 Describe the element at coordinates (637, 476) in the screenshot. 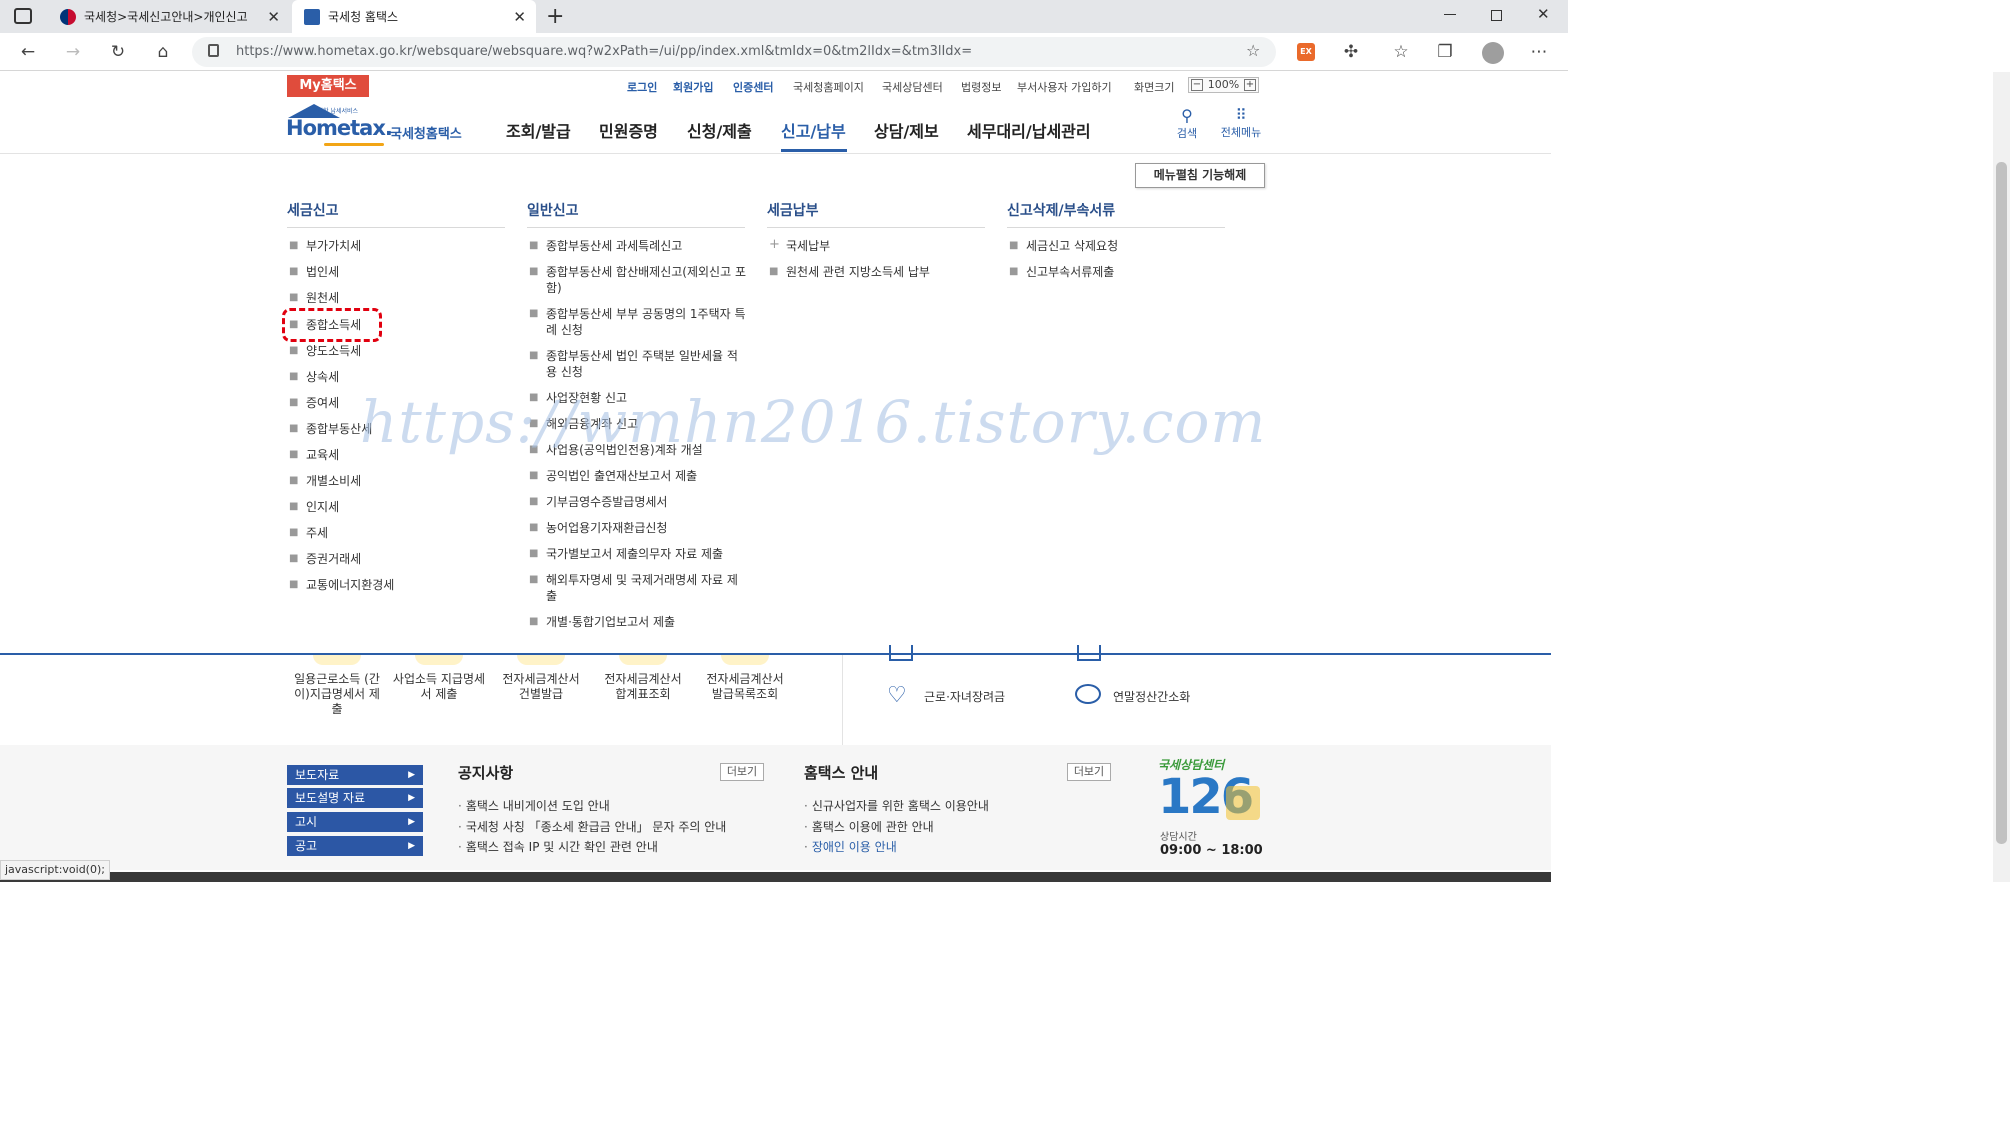

I see `menu-item-public-interest: ■ 공익법인 출연재산보고서 제출` at that location.